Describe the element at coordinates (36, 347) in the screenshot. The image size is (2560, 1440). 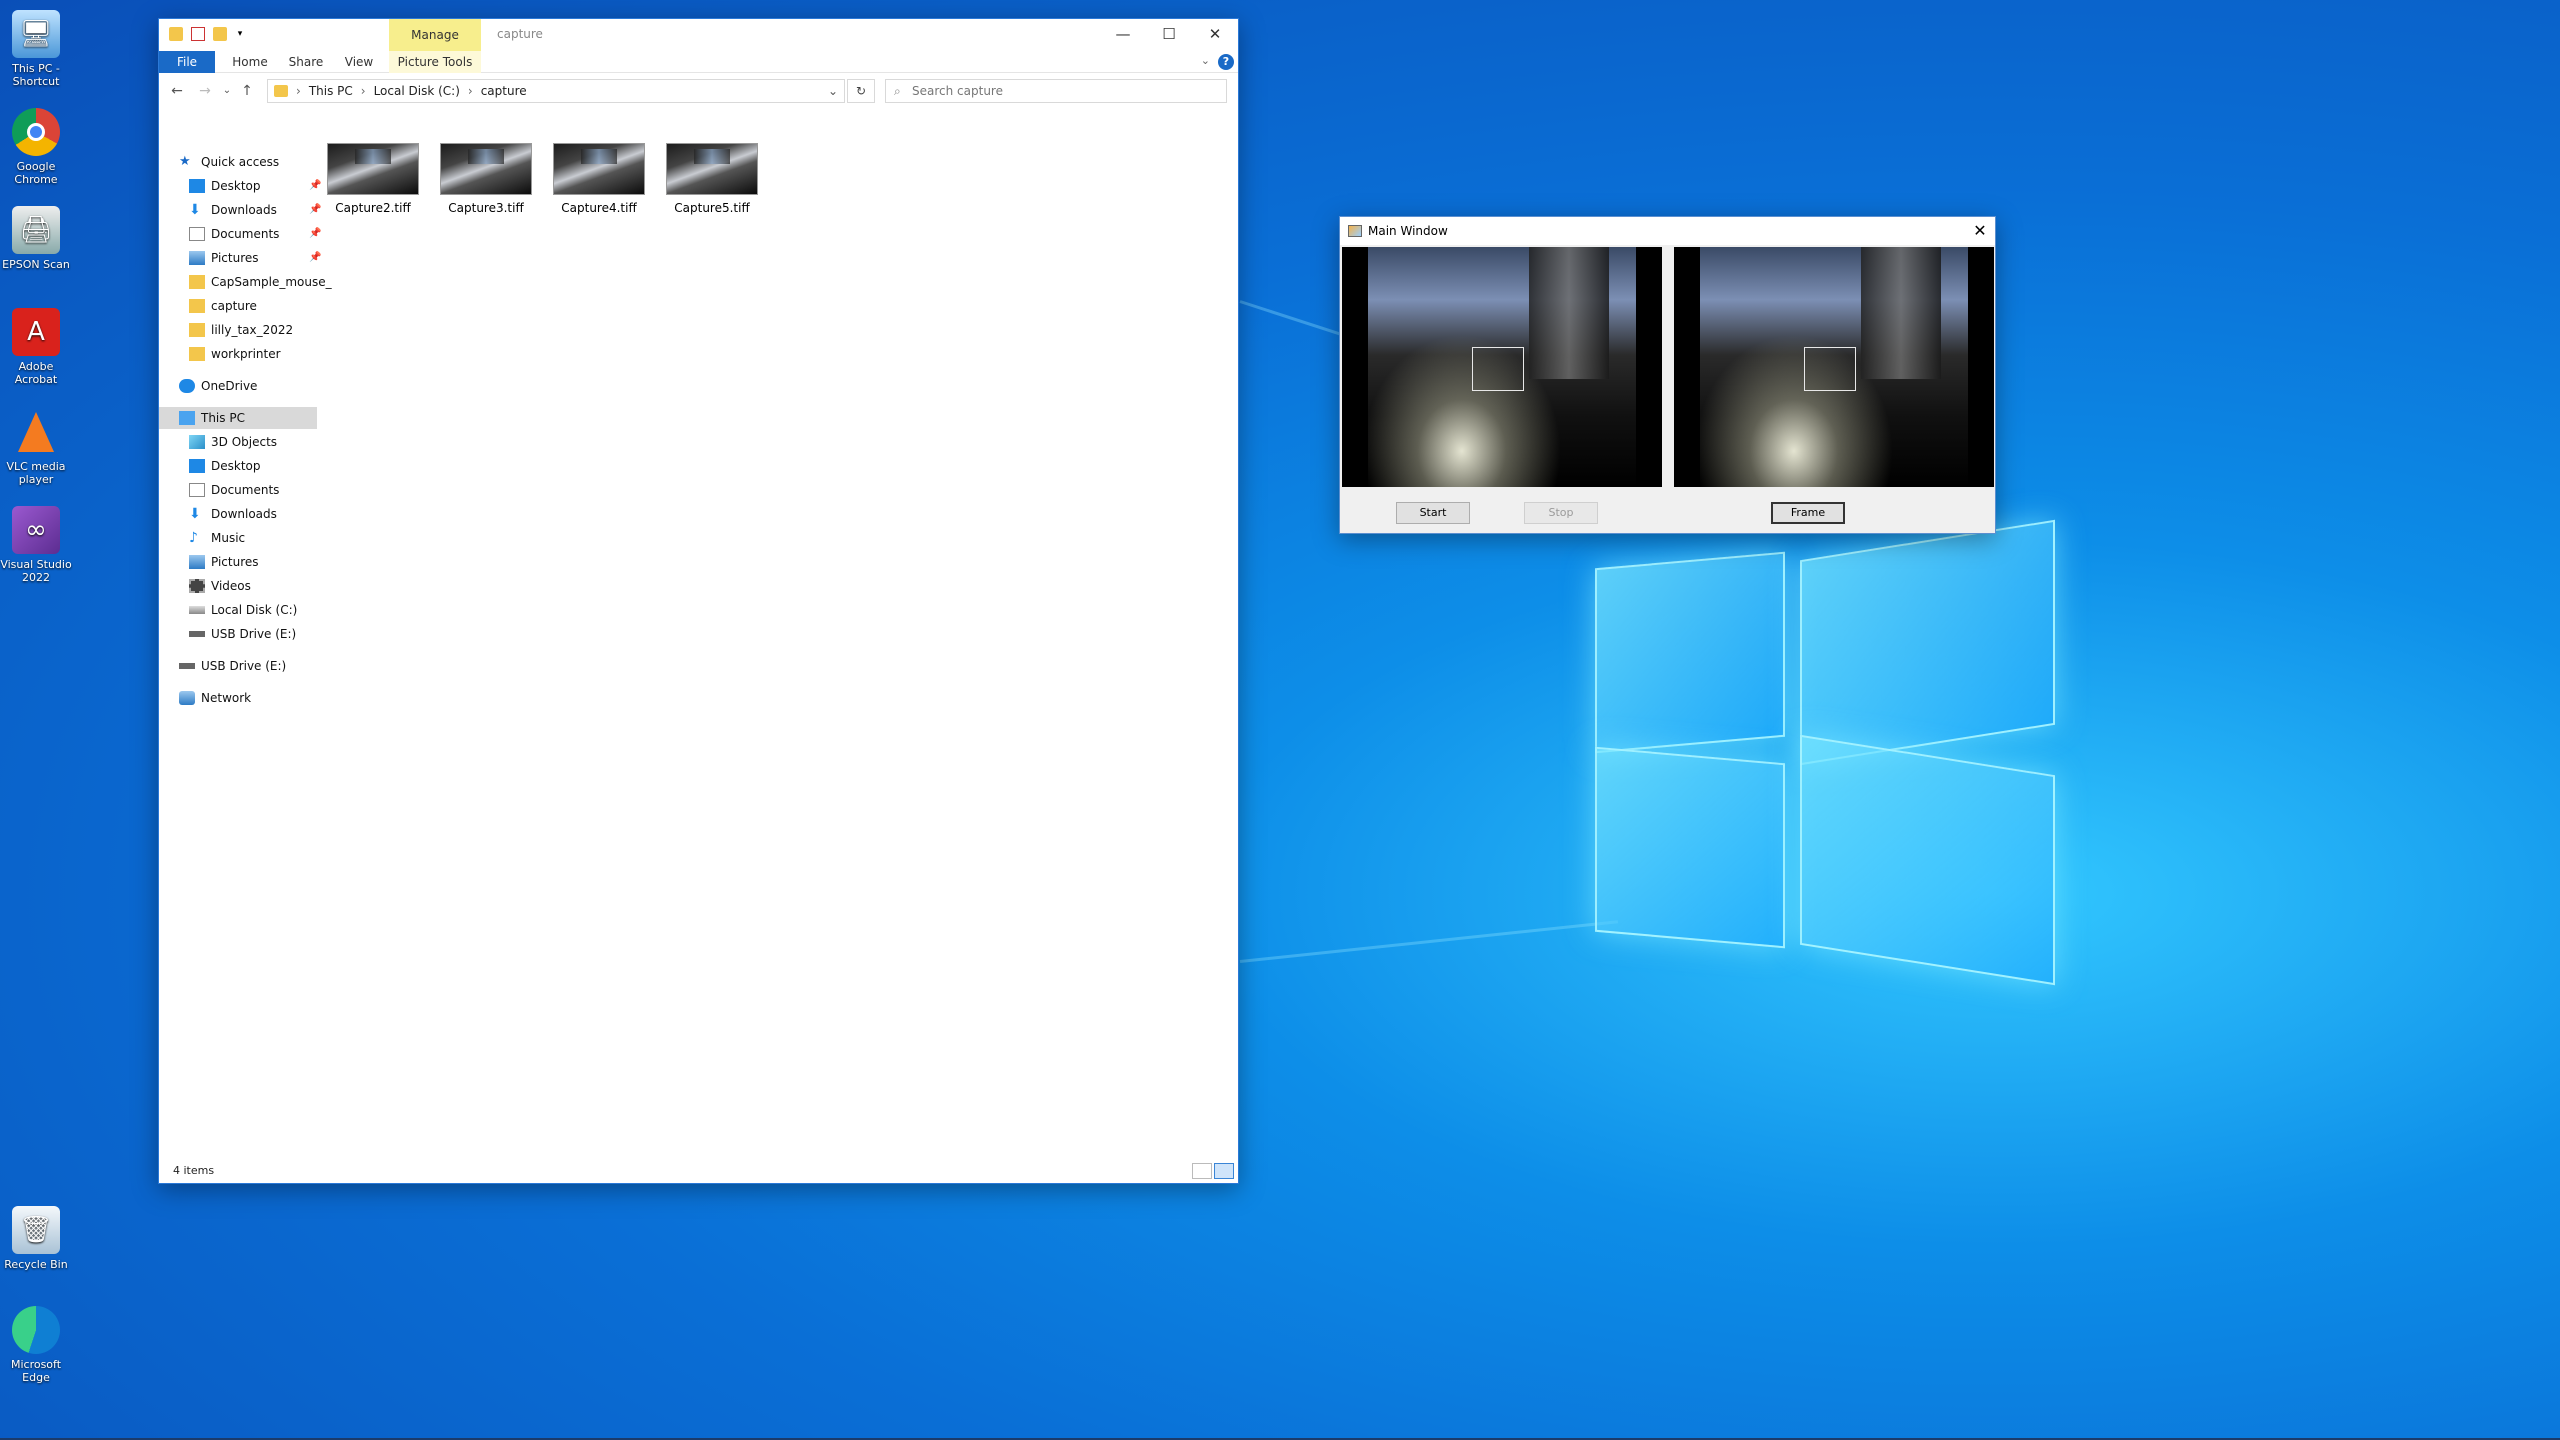
I see `desktop-icon-acrobat: A Adobe Acrobat` at that location.